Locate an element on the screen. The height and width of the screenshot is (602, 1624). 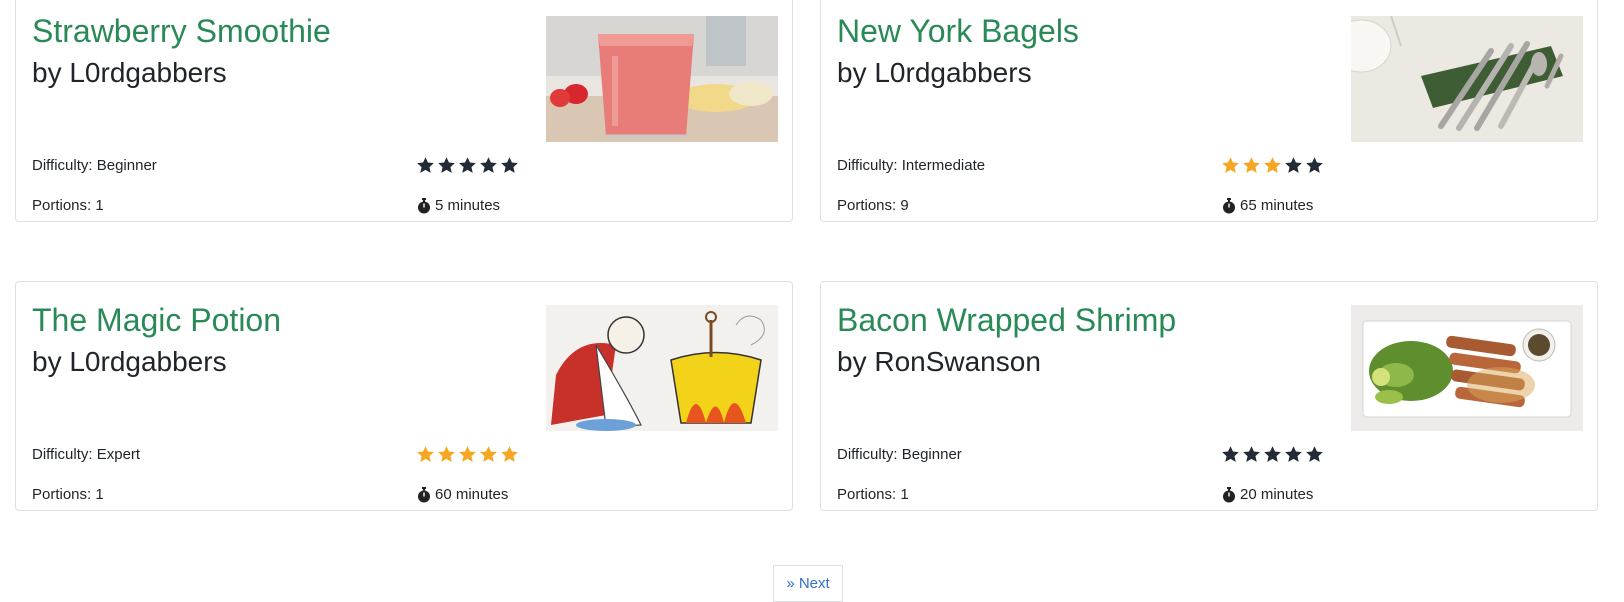
cutlery-photo is located at coordinates (1467, 79).